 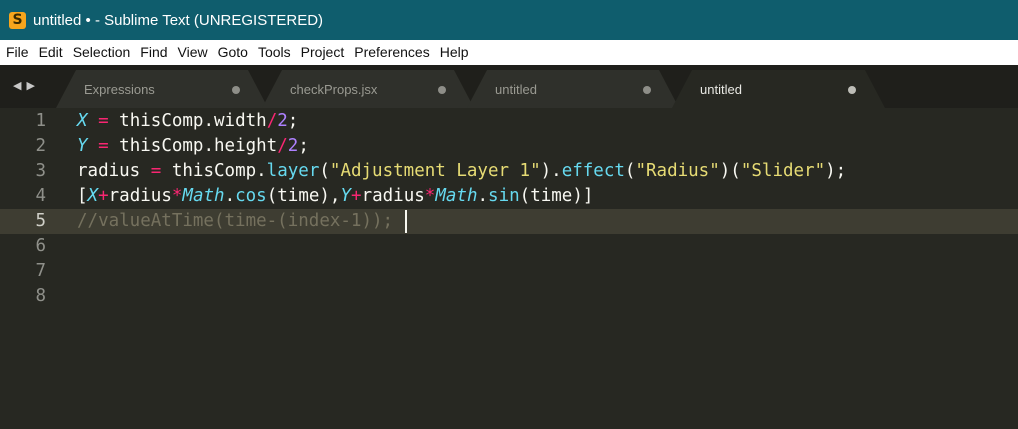 I want to click on code-text: //valueAtTime(time-(index-1));, so click(x=242, y=221).